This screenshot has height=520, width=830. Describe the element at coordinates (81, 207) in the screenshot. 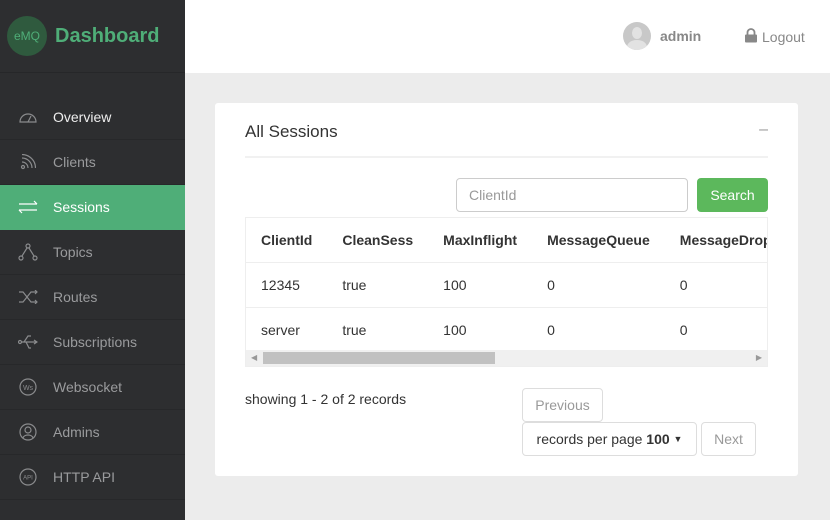

I see `sidebar-item-label: Sessions` at that location.